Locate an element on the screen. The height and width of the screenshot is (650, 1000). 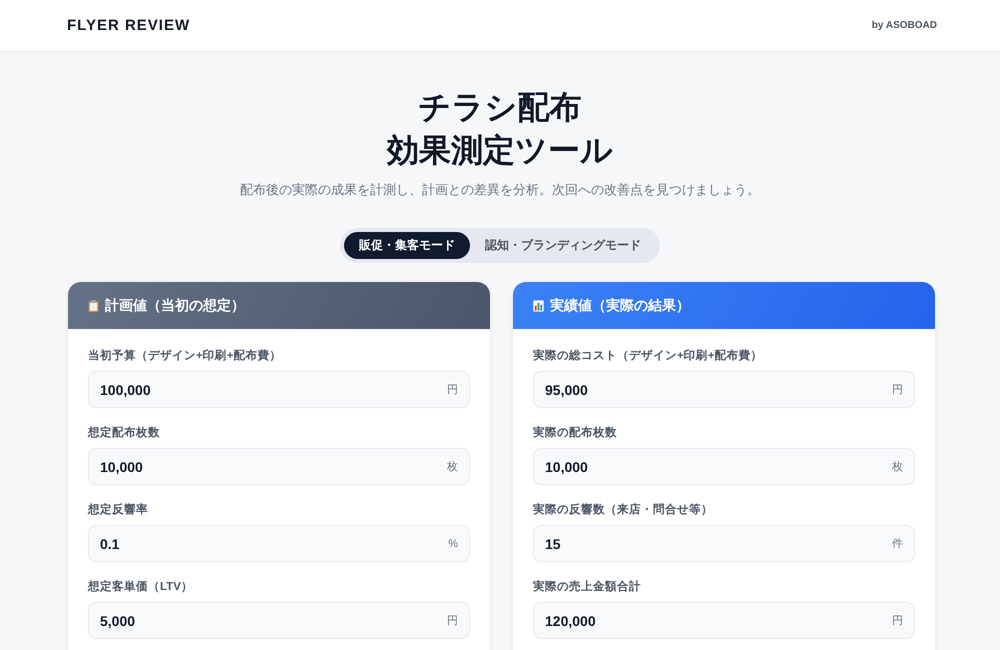
field-label: 実際の売上金額合計 is located at coordinates (587, 587).